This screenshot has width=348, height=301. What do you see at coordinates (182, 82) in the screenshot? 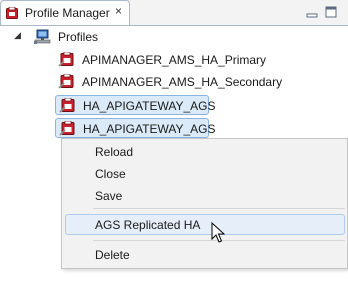
I see `tree-item-label: APIMANAGER_AMS_HA_Secondary` at bounding box center [182, 82].